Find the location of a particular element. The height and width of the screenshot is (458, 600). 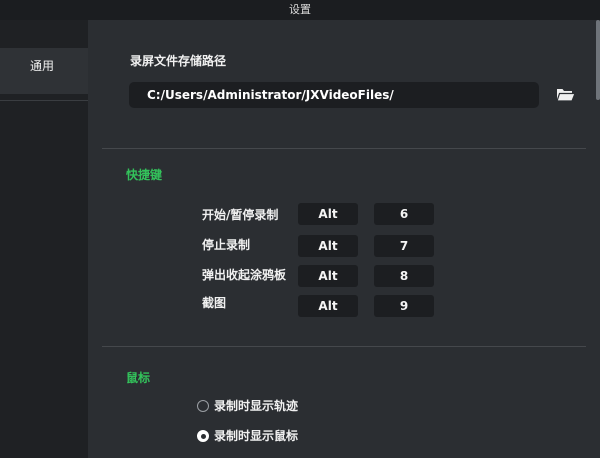

shortcut-screenshot-modifier: Alt is located at coordinates (328, 306).